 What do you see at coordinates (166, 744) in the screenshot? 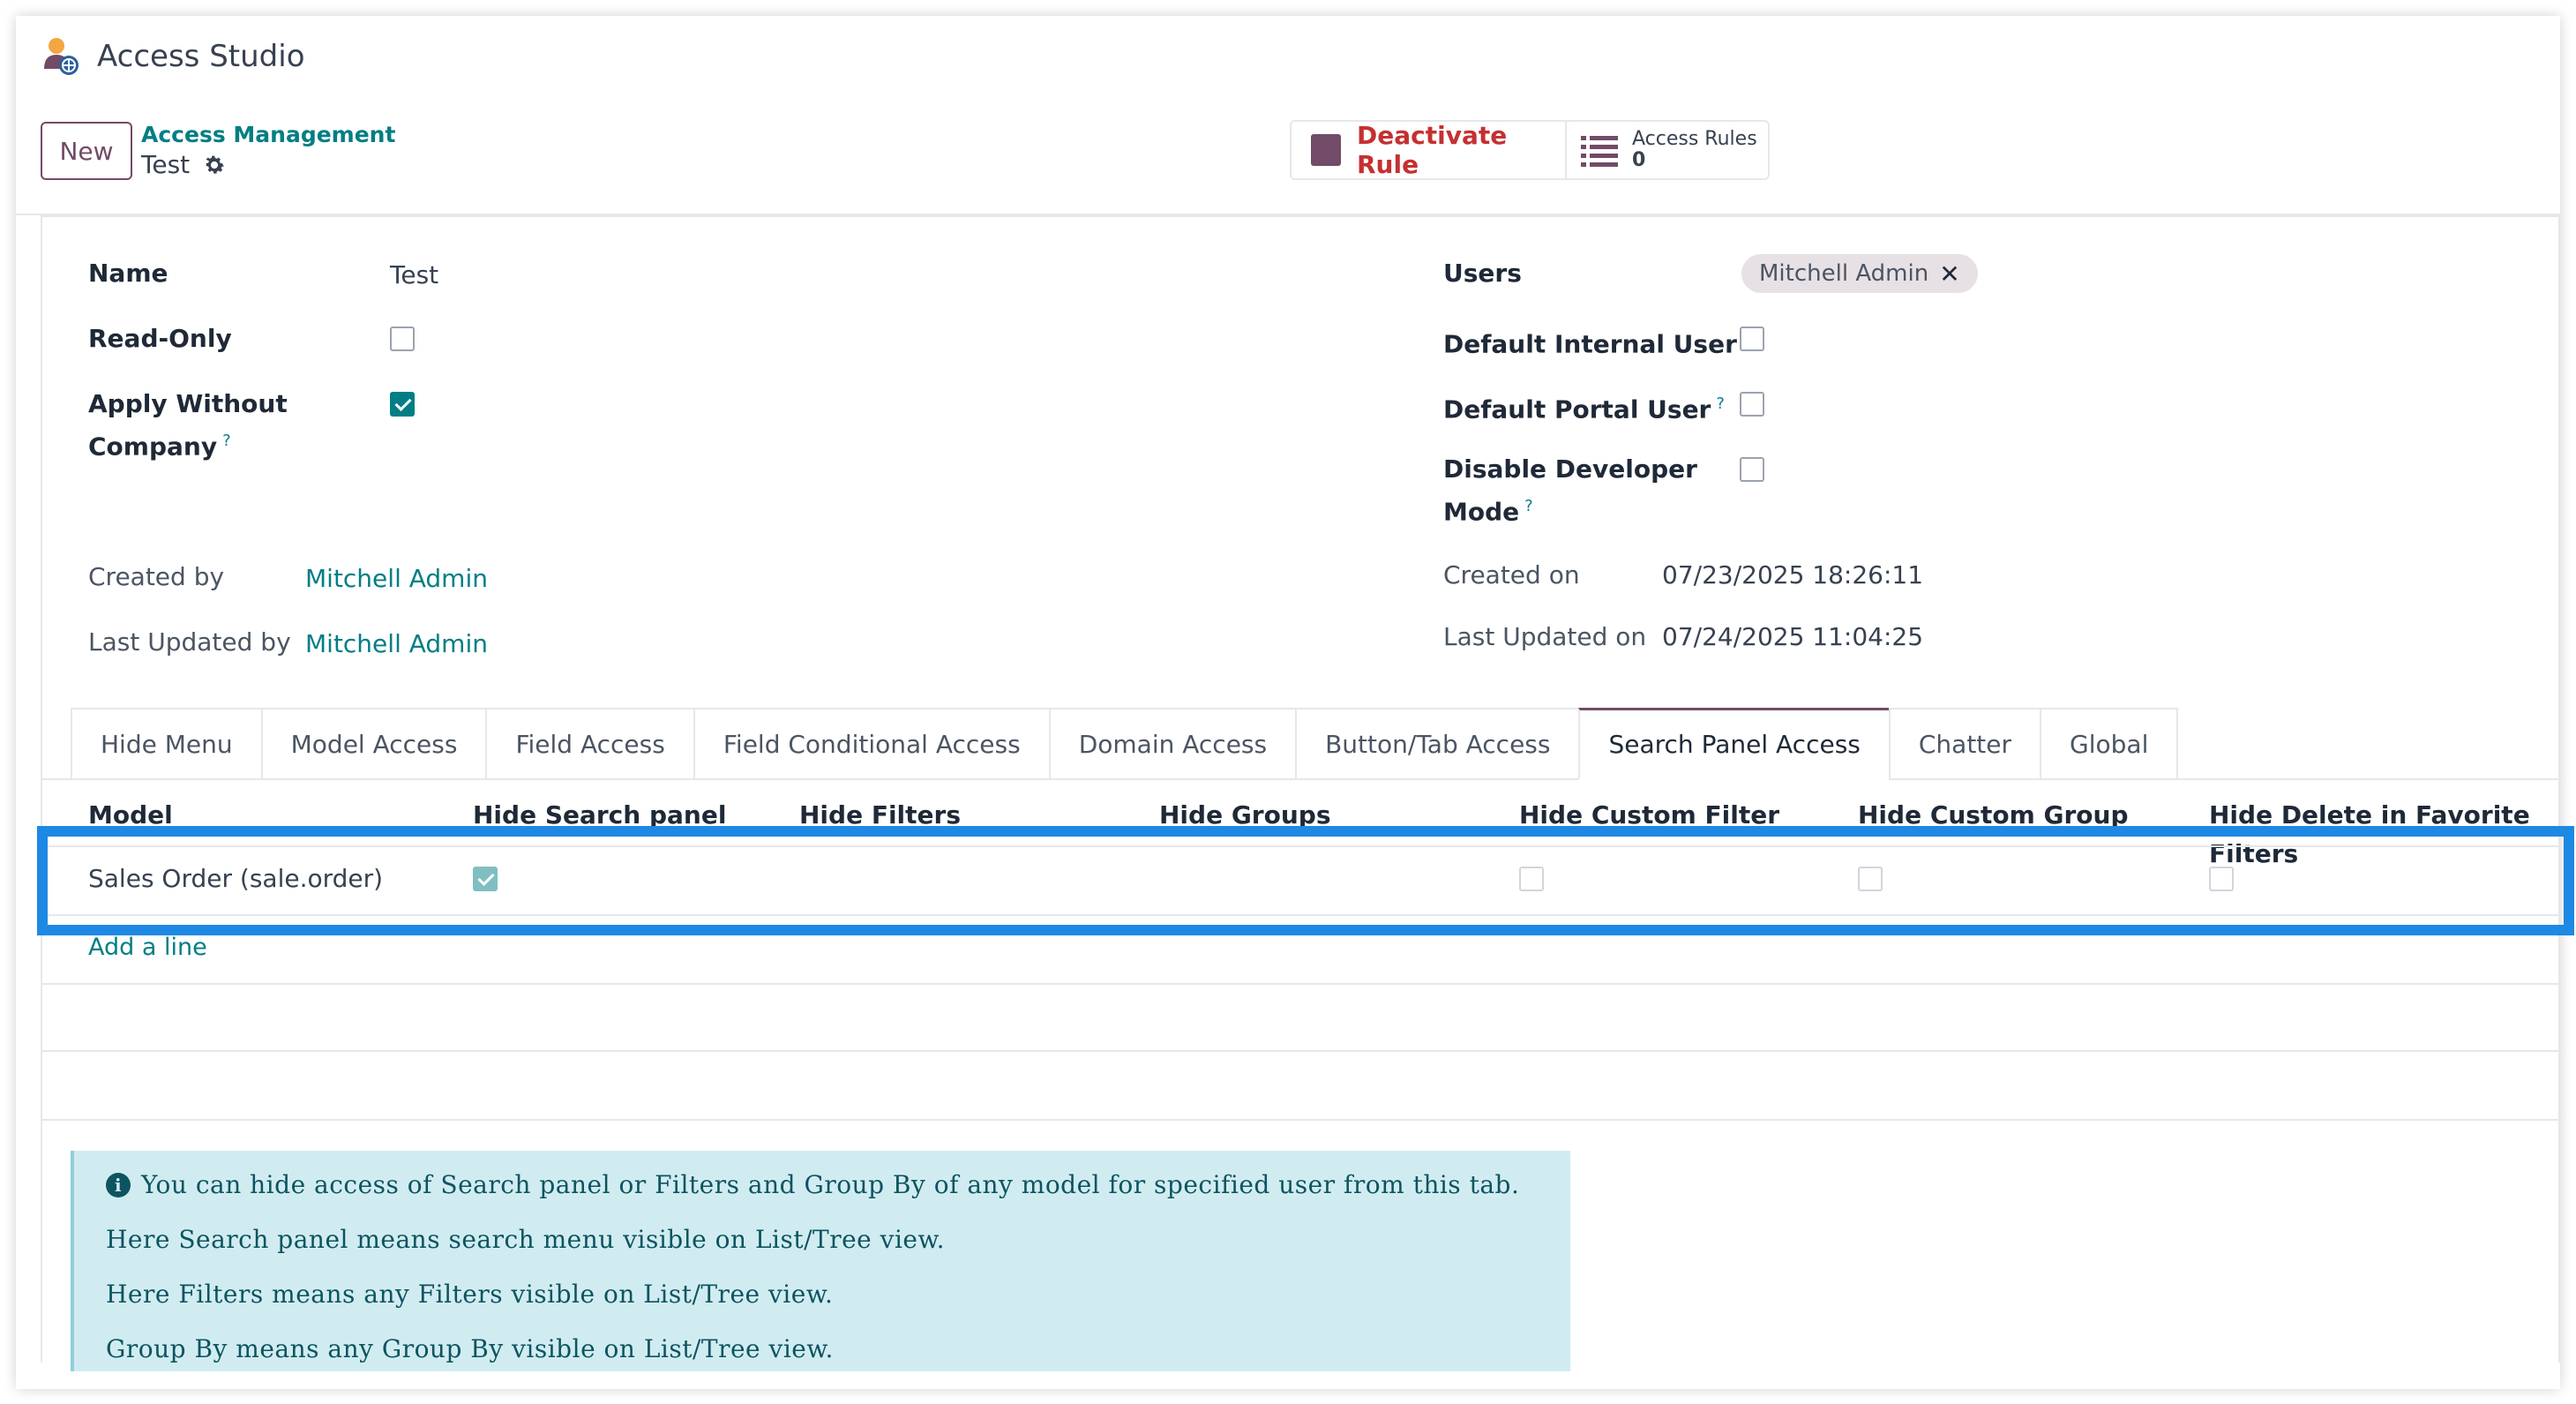
I see `tab-hide-menu: Hide Menu` at bounding box center [166, 744].